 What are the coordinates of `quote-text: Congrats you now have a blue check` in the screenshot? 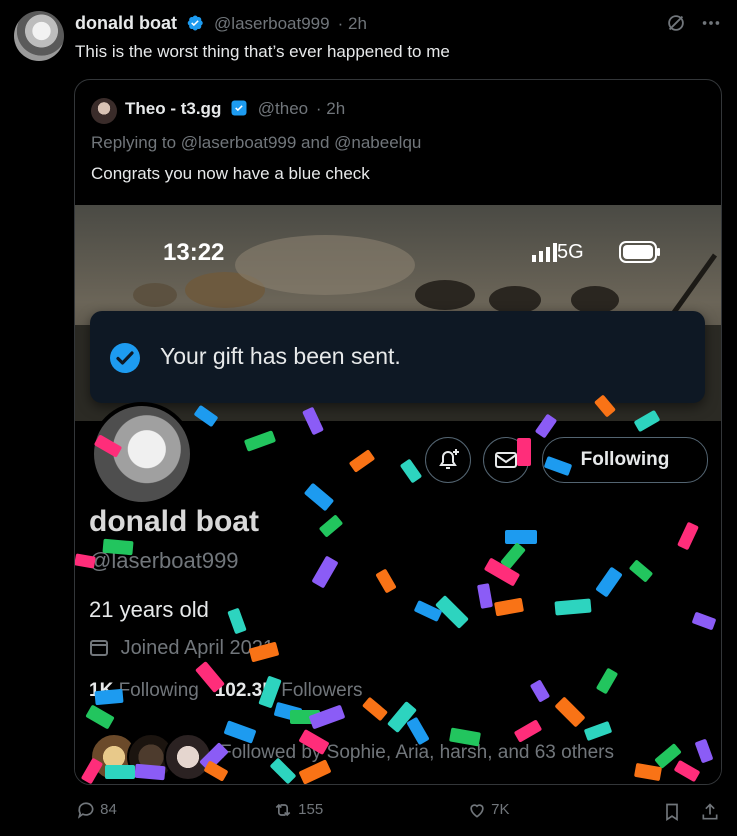 It's located at (230, 173).